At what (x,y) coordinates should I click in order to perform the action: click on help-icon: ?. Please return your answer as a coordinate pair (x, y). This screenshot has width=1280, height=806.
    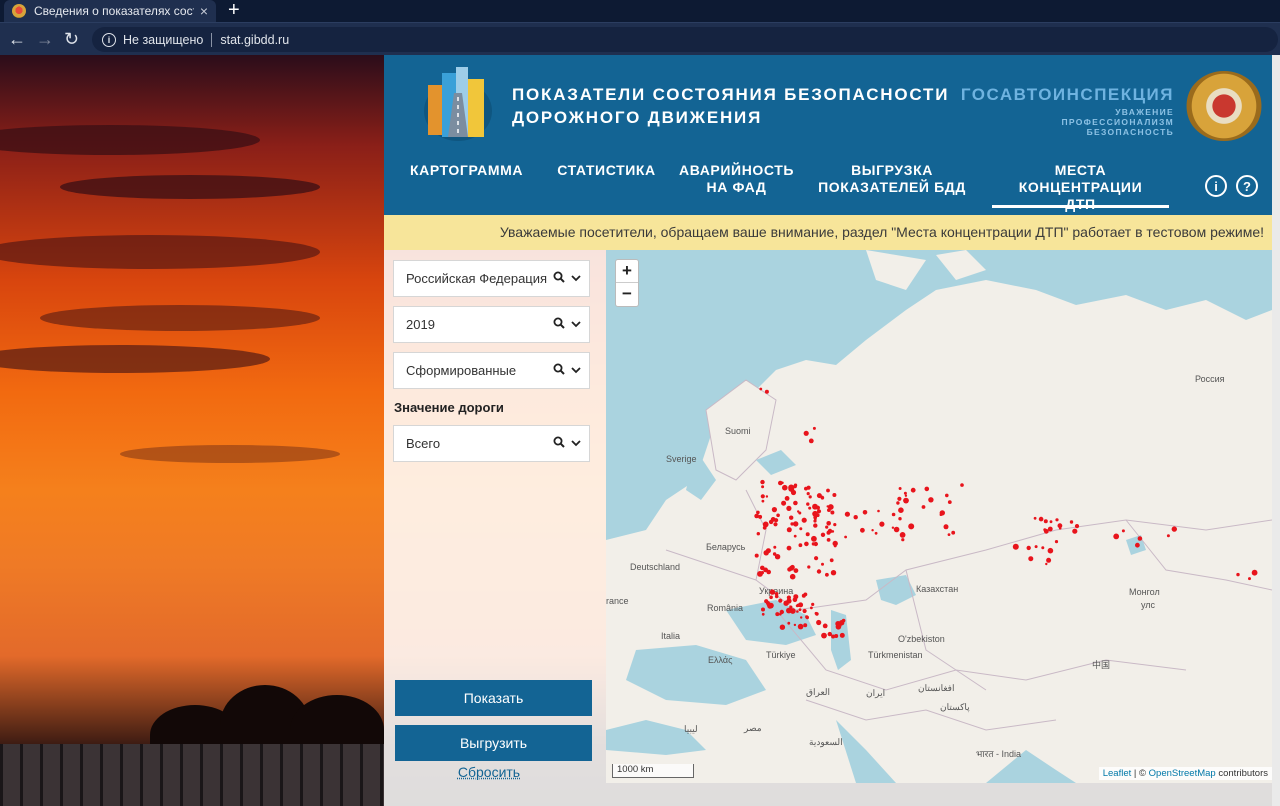
    Looking at the image, I should click on (1247, 186).